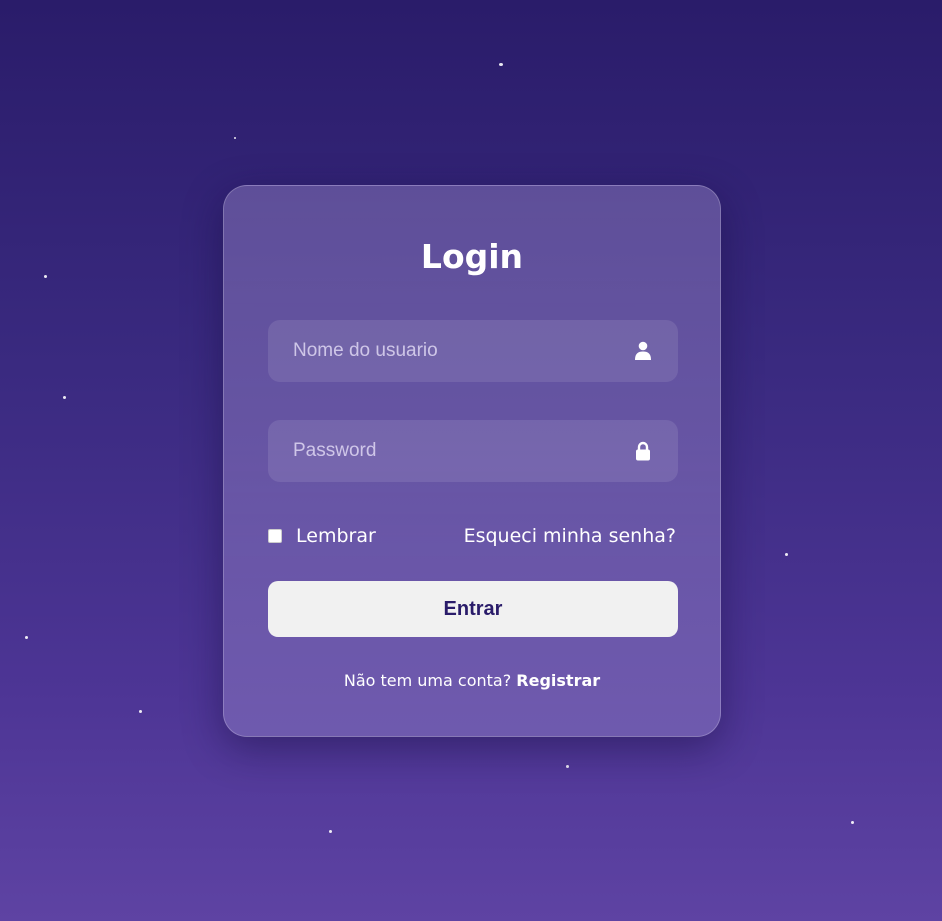  I want to click on username-field, so click(473, 351).